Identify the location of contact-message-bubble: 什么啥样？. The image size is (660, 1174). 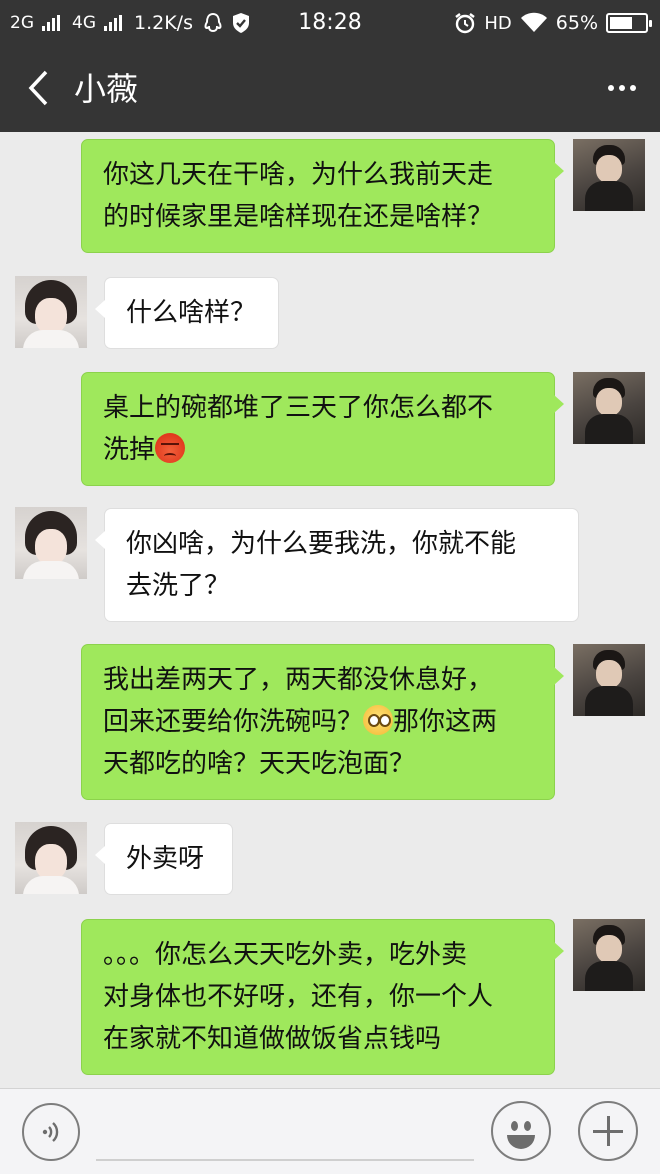
(187, 313).